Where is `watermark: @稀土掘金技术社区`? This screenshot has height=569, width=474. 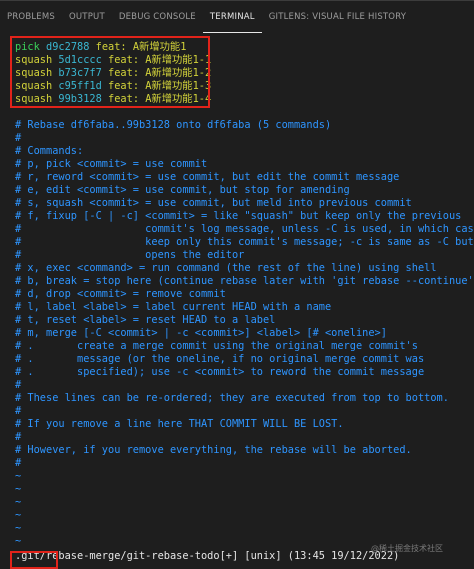 watermark: @稀土掘金技术社区 is located at coordinates (407, 548).